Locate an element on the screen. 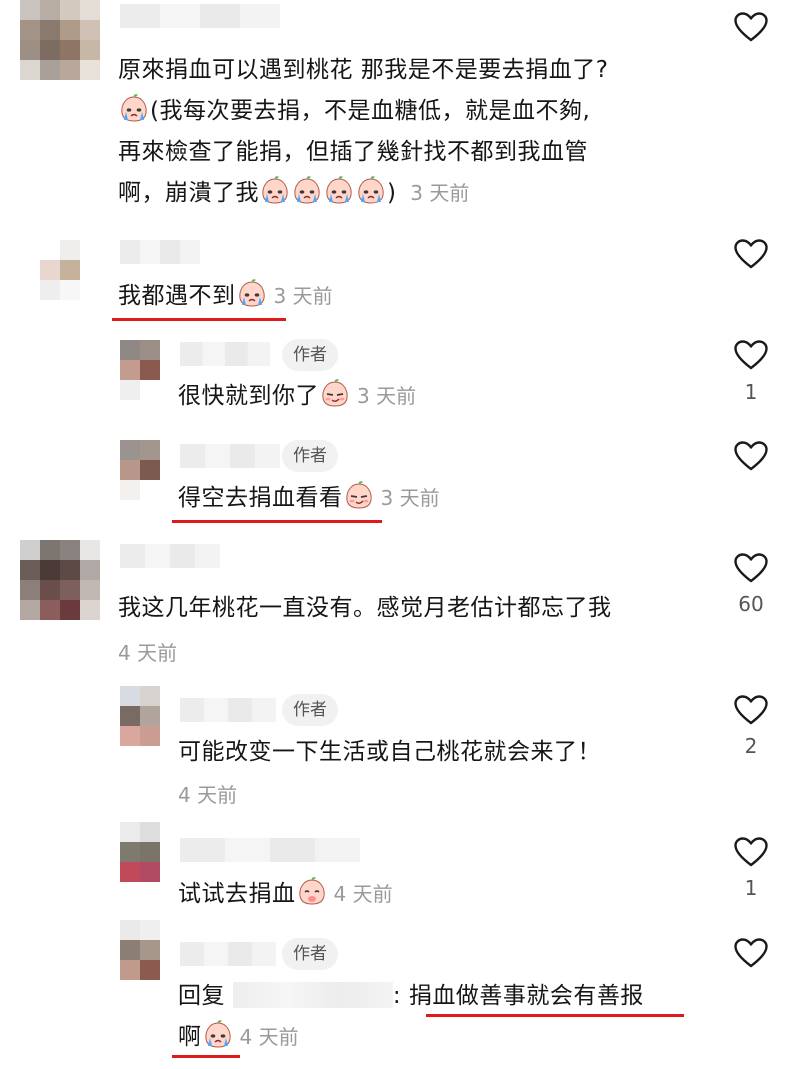  like-count: 60 is located at coordinates (751, 604).